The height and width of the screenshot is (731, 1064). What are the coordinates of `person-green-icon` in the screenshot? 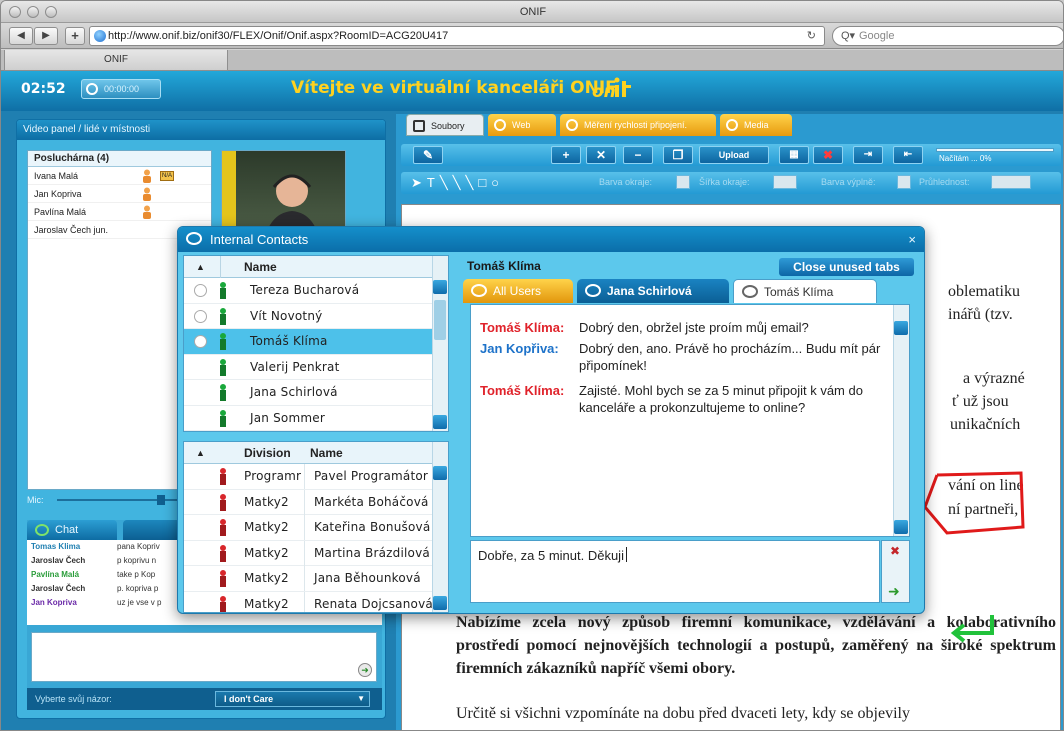 It's located at (223, 341).